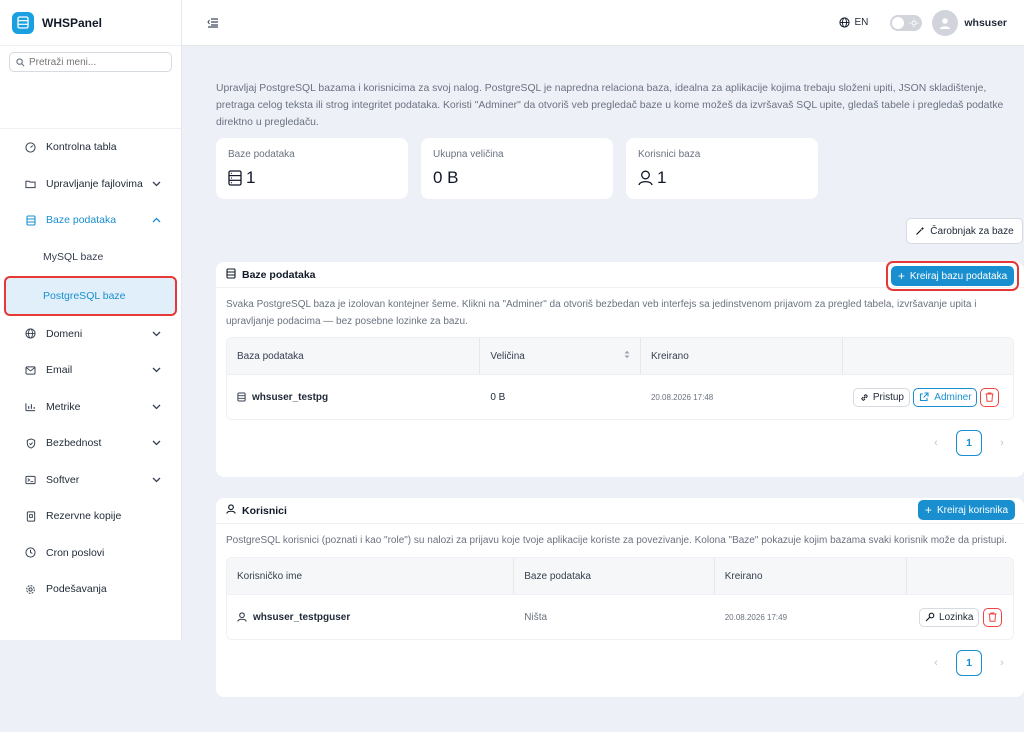 This screenshot has height=732, width=1024. I want to click on sort-icon, so click(627, 356).